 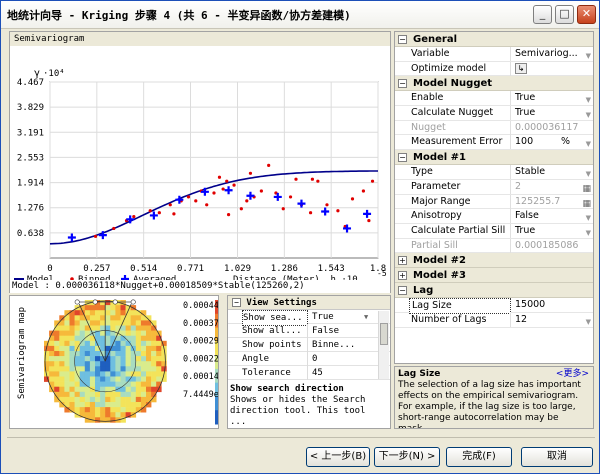 What do you see at coordinates (546, 320) in the screenshot?
I see `prop-value: 12` at bounding box center [546, 320].